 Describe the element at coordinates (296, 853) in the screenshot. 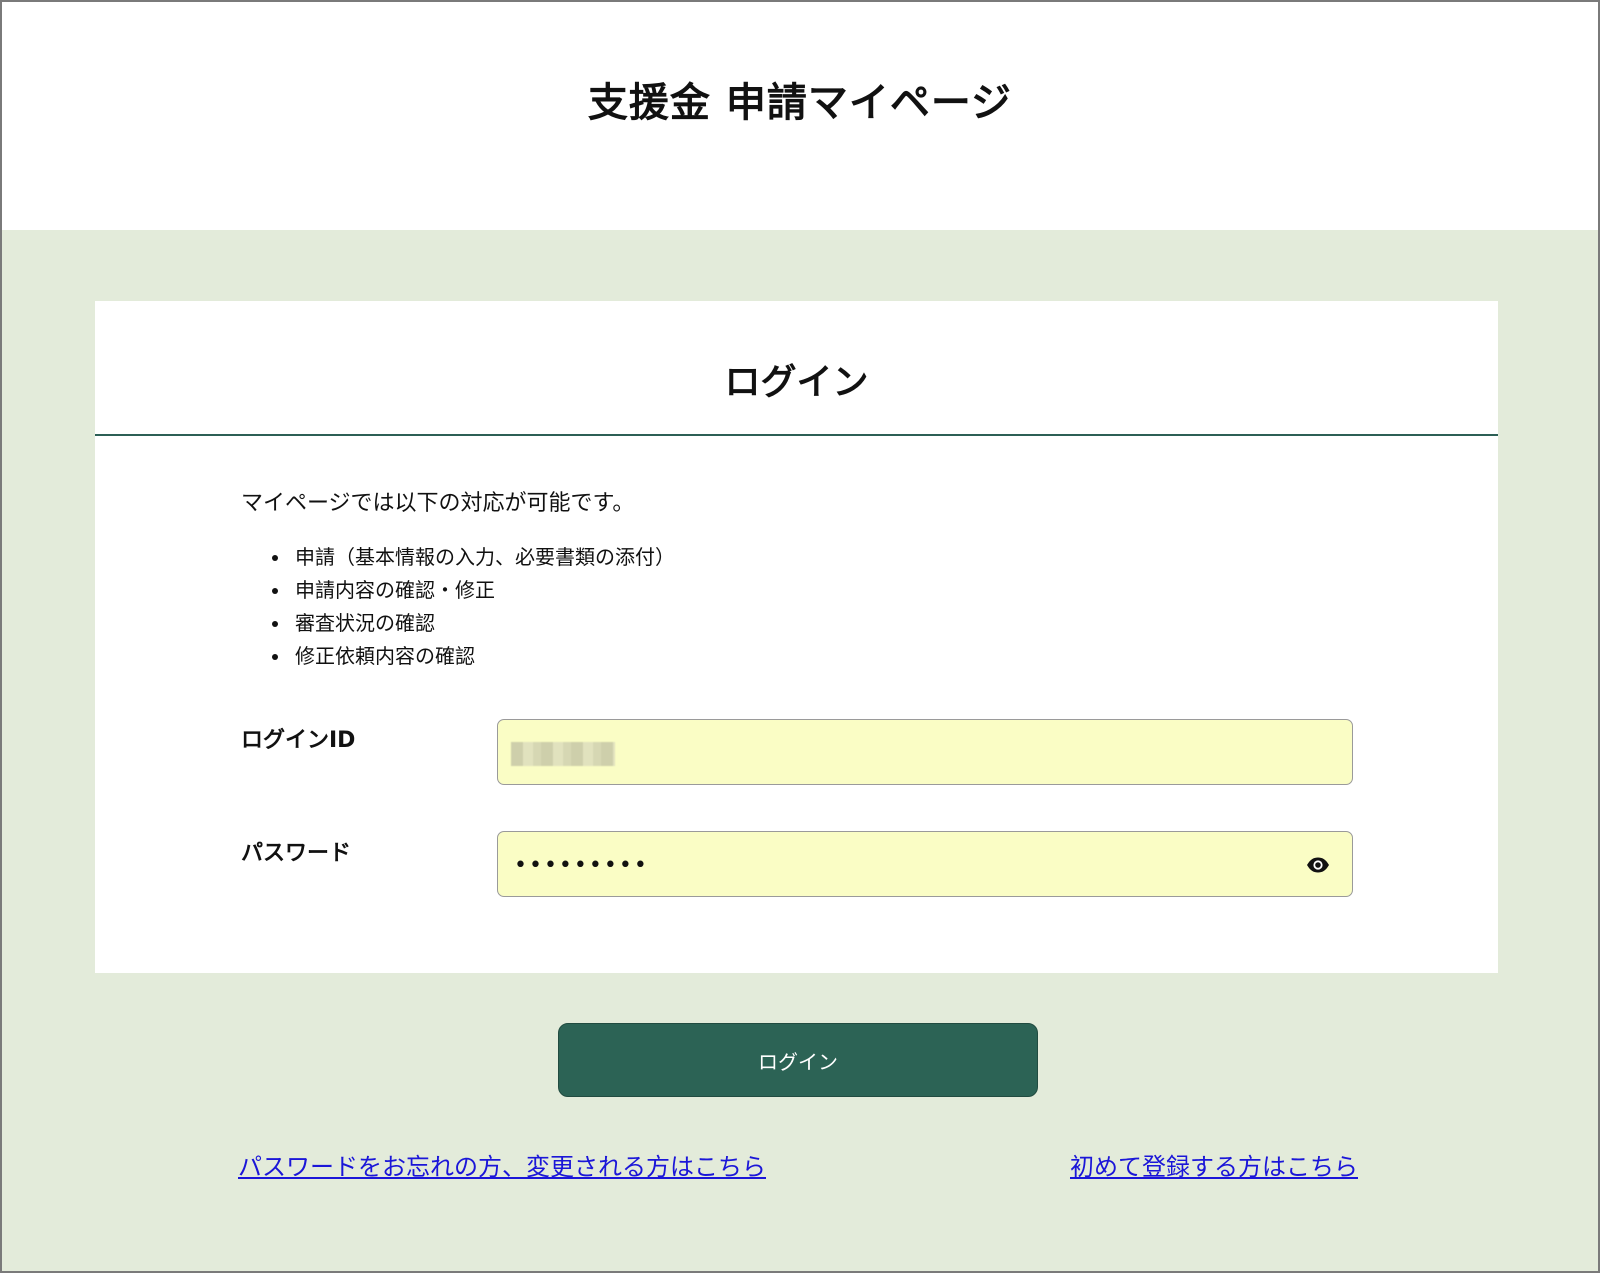

I see `password-label: パスワード` at that location.